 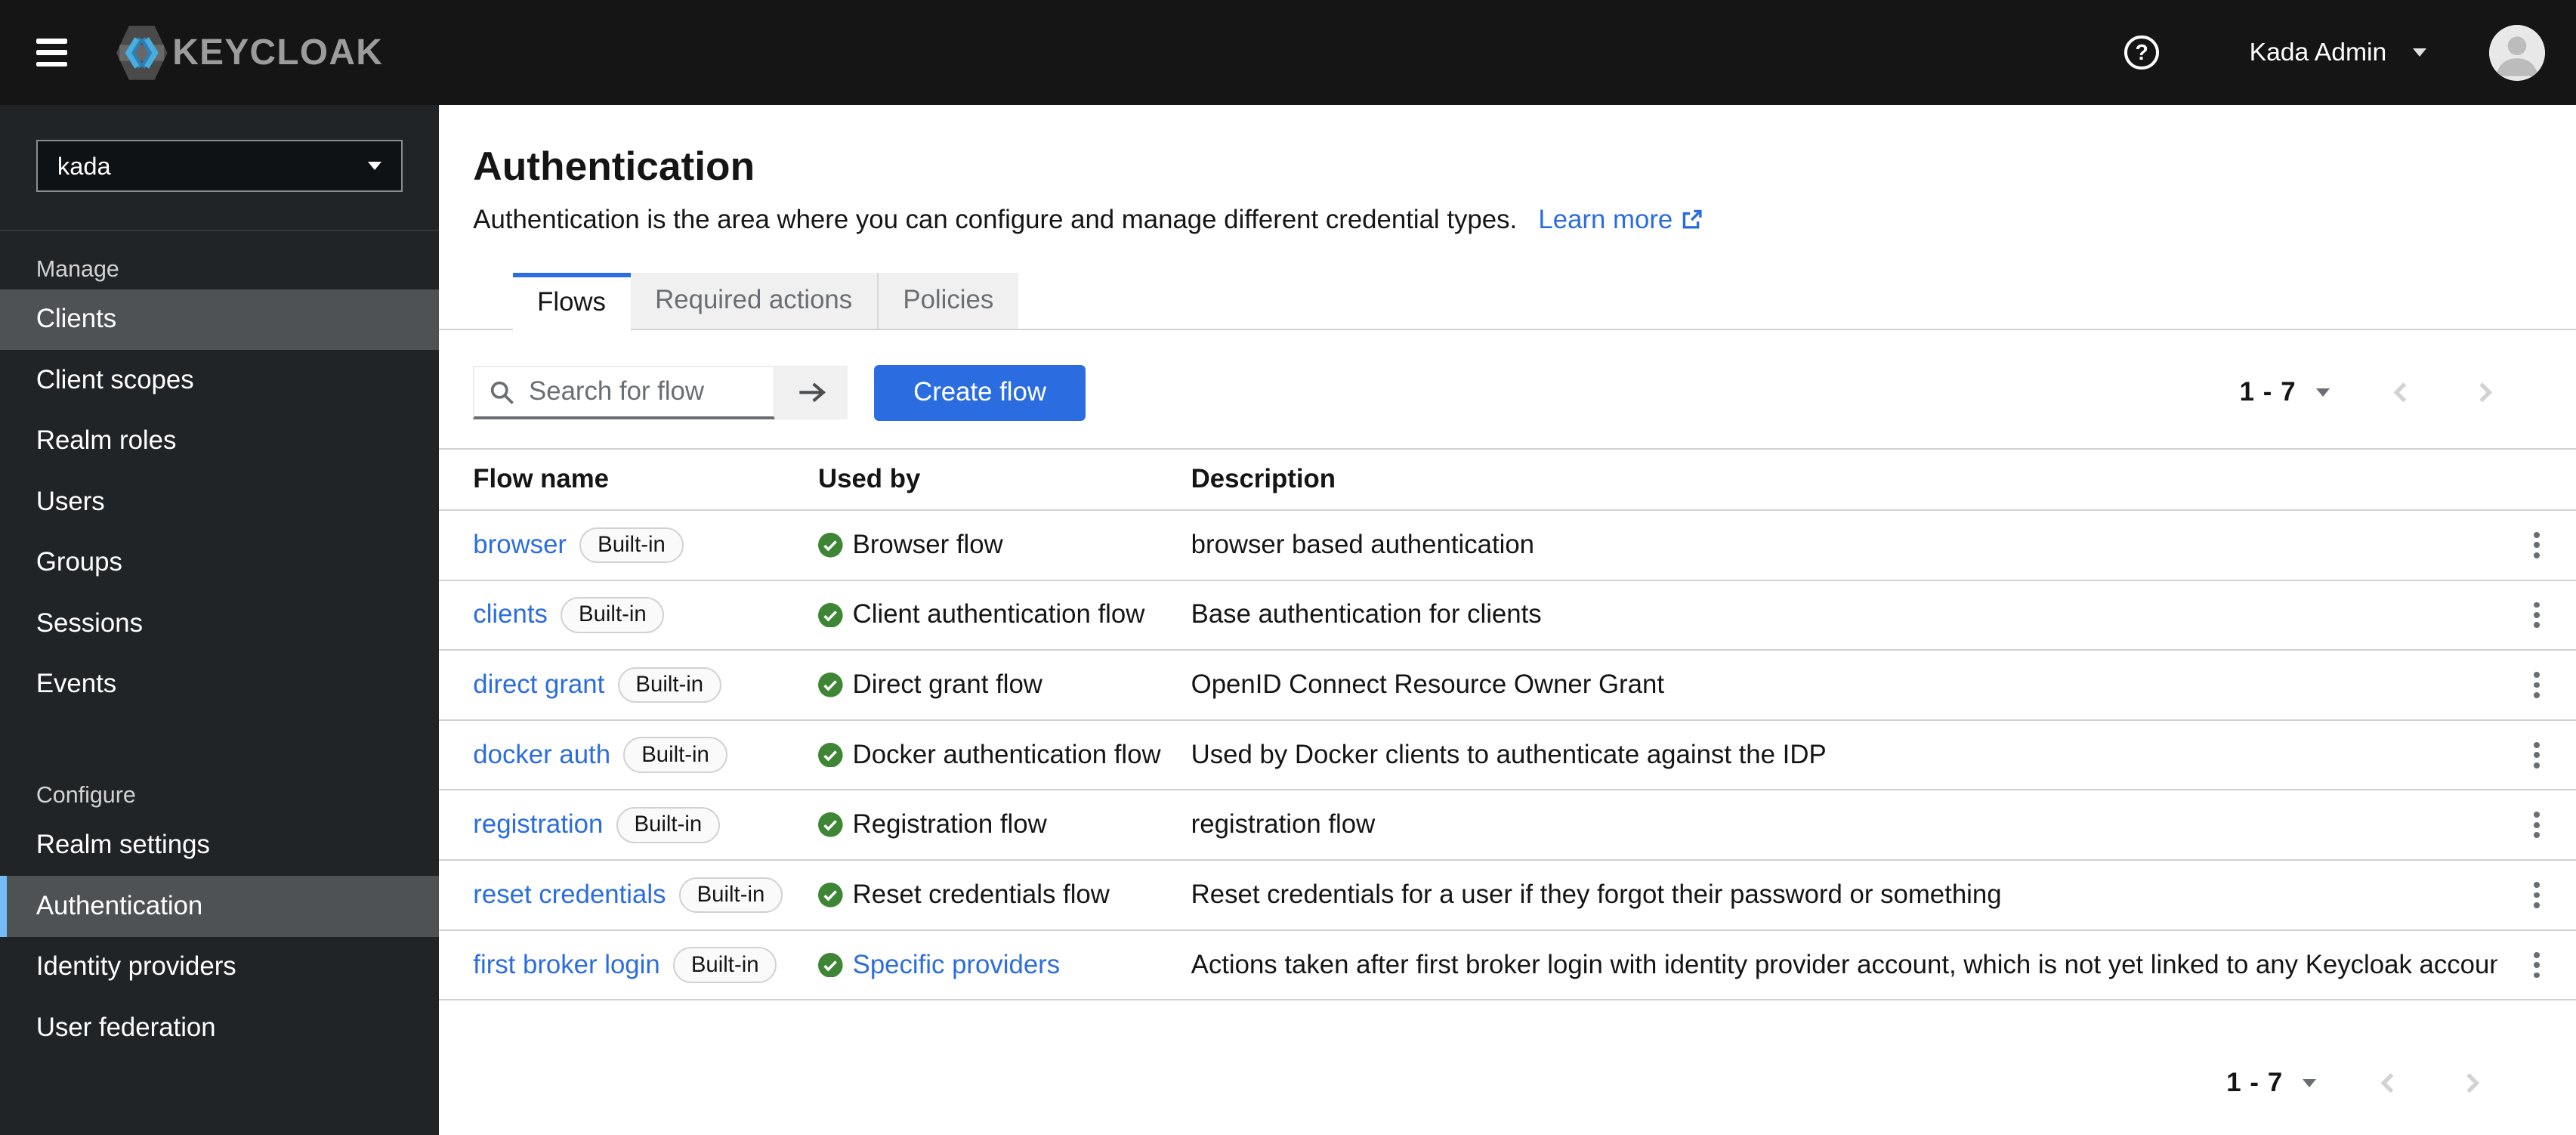 What do you see at coordinates (571, 300) in the screenshot?
I see `tab-flows: Flows` at bounding box center [571, 300].